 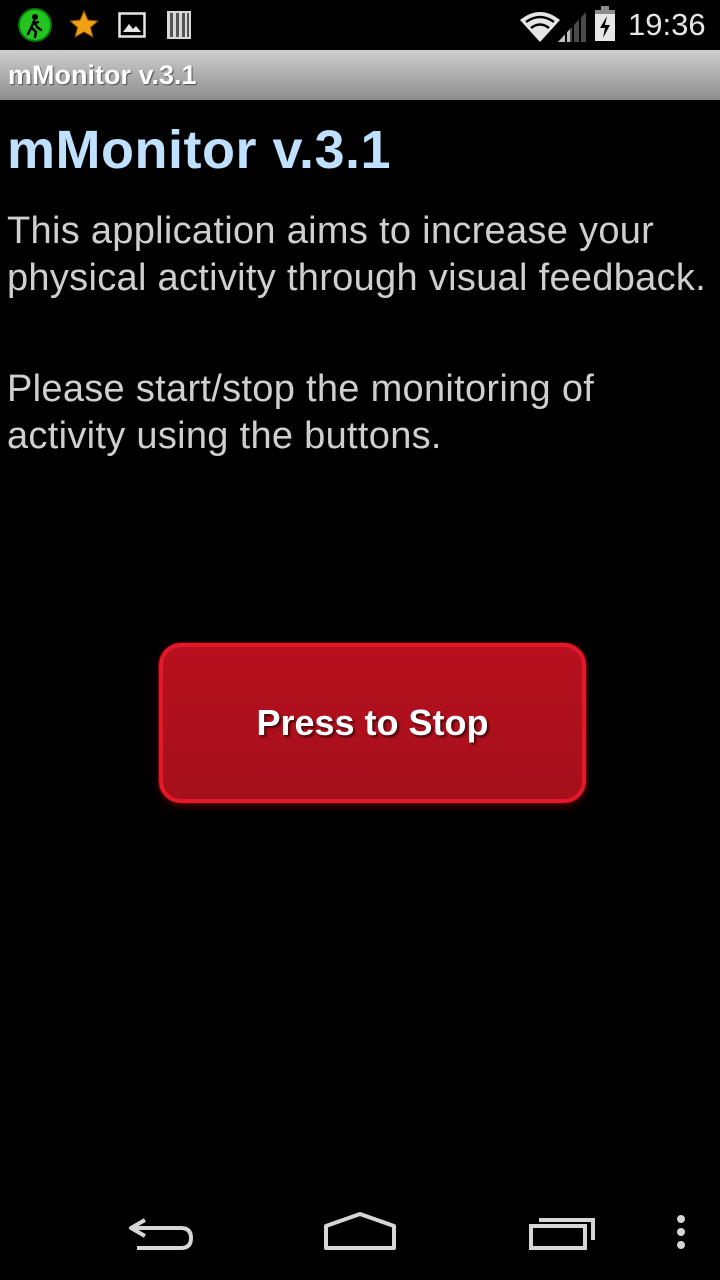 I want to click on title-bar: mMonitor v.3.1, so click(x=360, y=75).